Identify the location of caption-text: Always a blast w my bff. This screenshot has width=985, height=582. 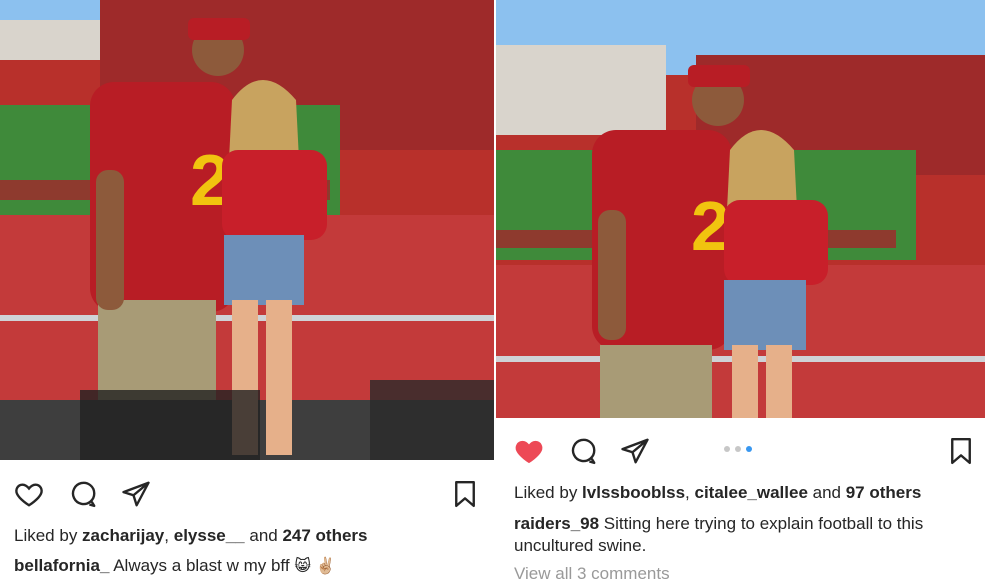
(199, 565).